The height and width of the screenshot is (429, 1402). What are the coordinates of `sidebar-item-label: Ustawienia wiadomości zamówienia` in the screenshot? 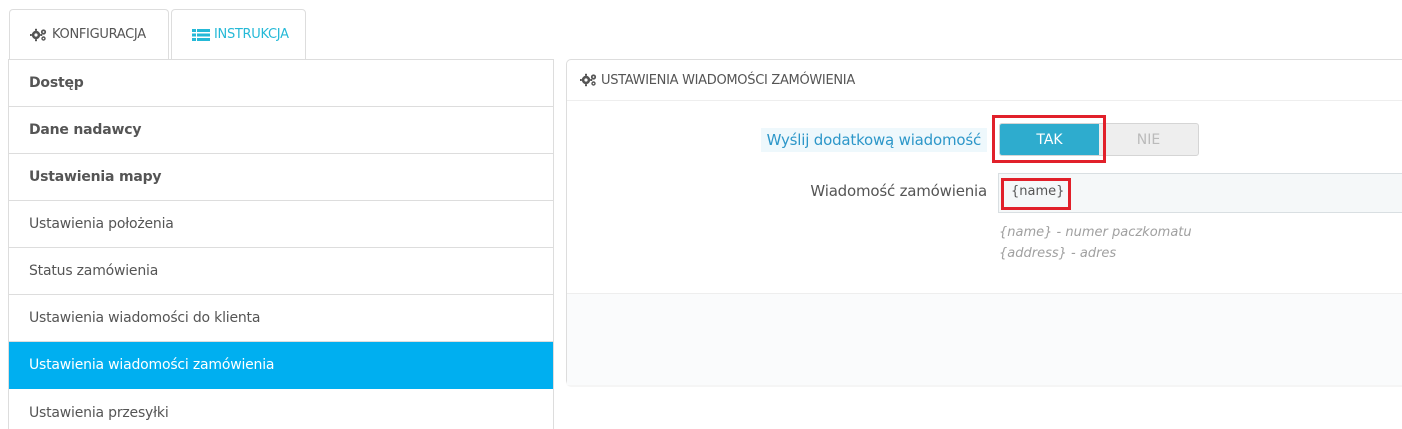 It's located at (152, 365).